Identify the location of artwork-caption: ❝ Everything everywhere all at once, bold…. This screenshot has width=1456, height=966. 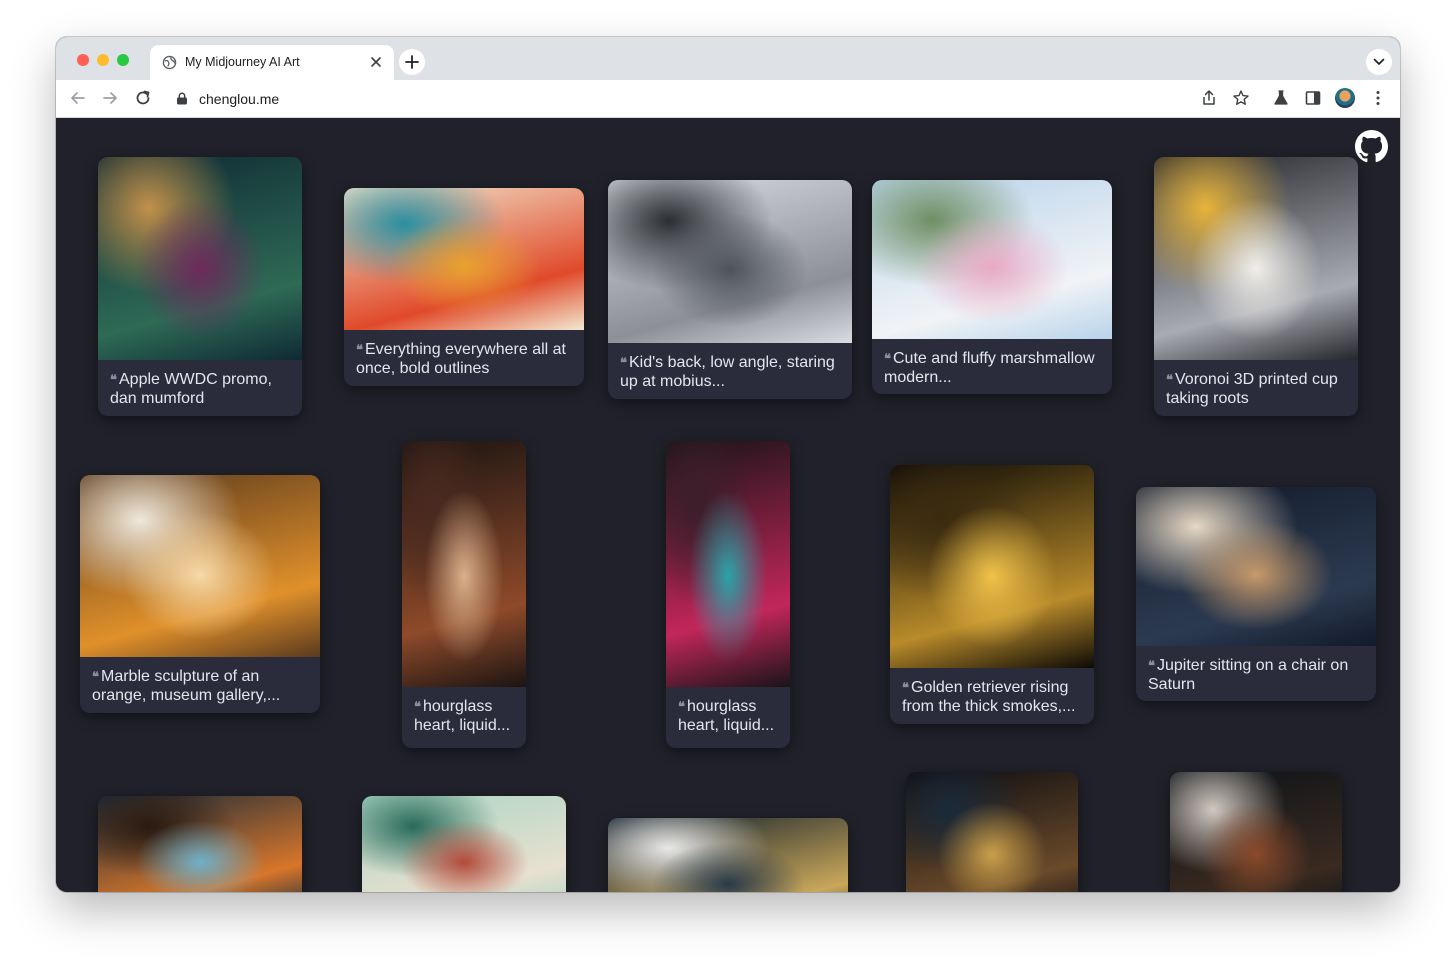
(466, 359).